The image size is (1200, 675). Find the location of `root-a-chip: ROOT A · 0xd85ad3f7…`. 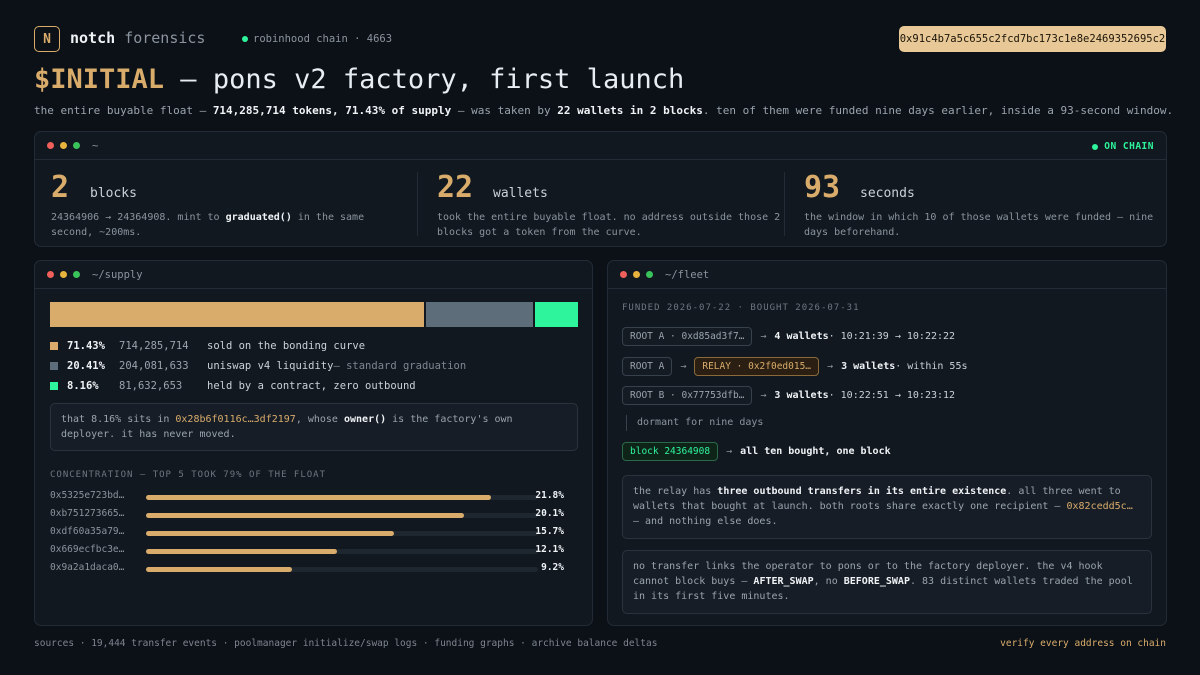

root-a-chip: ROOT A · 0xd85ad3f7… is located at coordinates (687, 336).